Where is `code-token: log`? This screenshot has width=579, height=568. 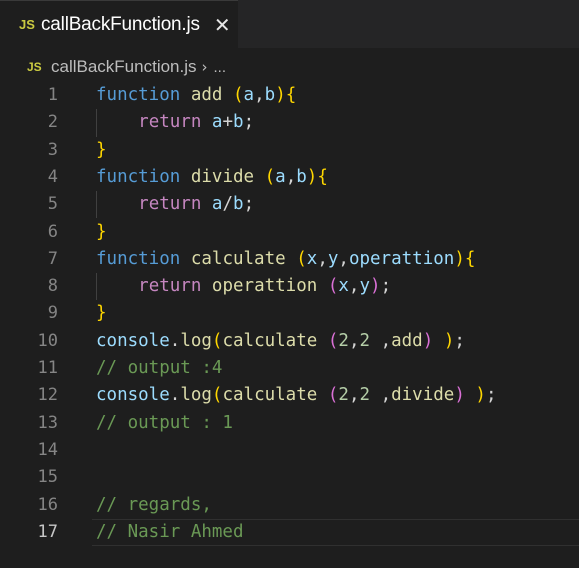 code-token: log is located at coordinates (196, 340).